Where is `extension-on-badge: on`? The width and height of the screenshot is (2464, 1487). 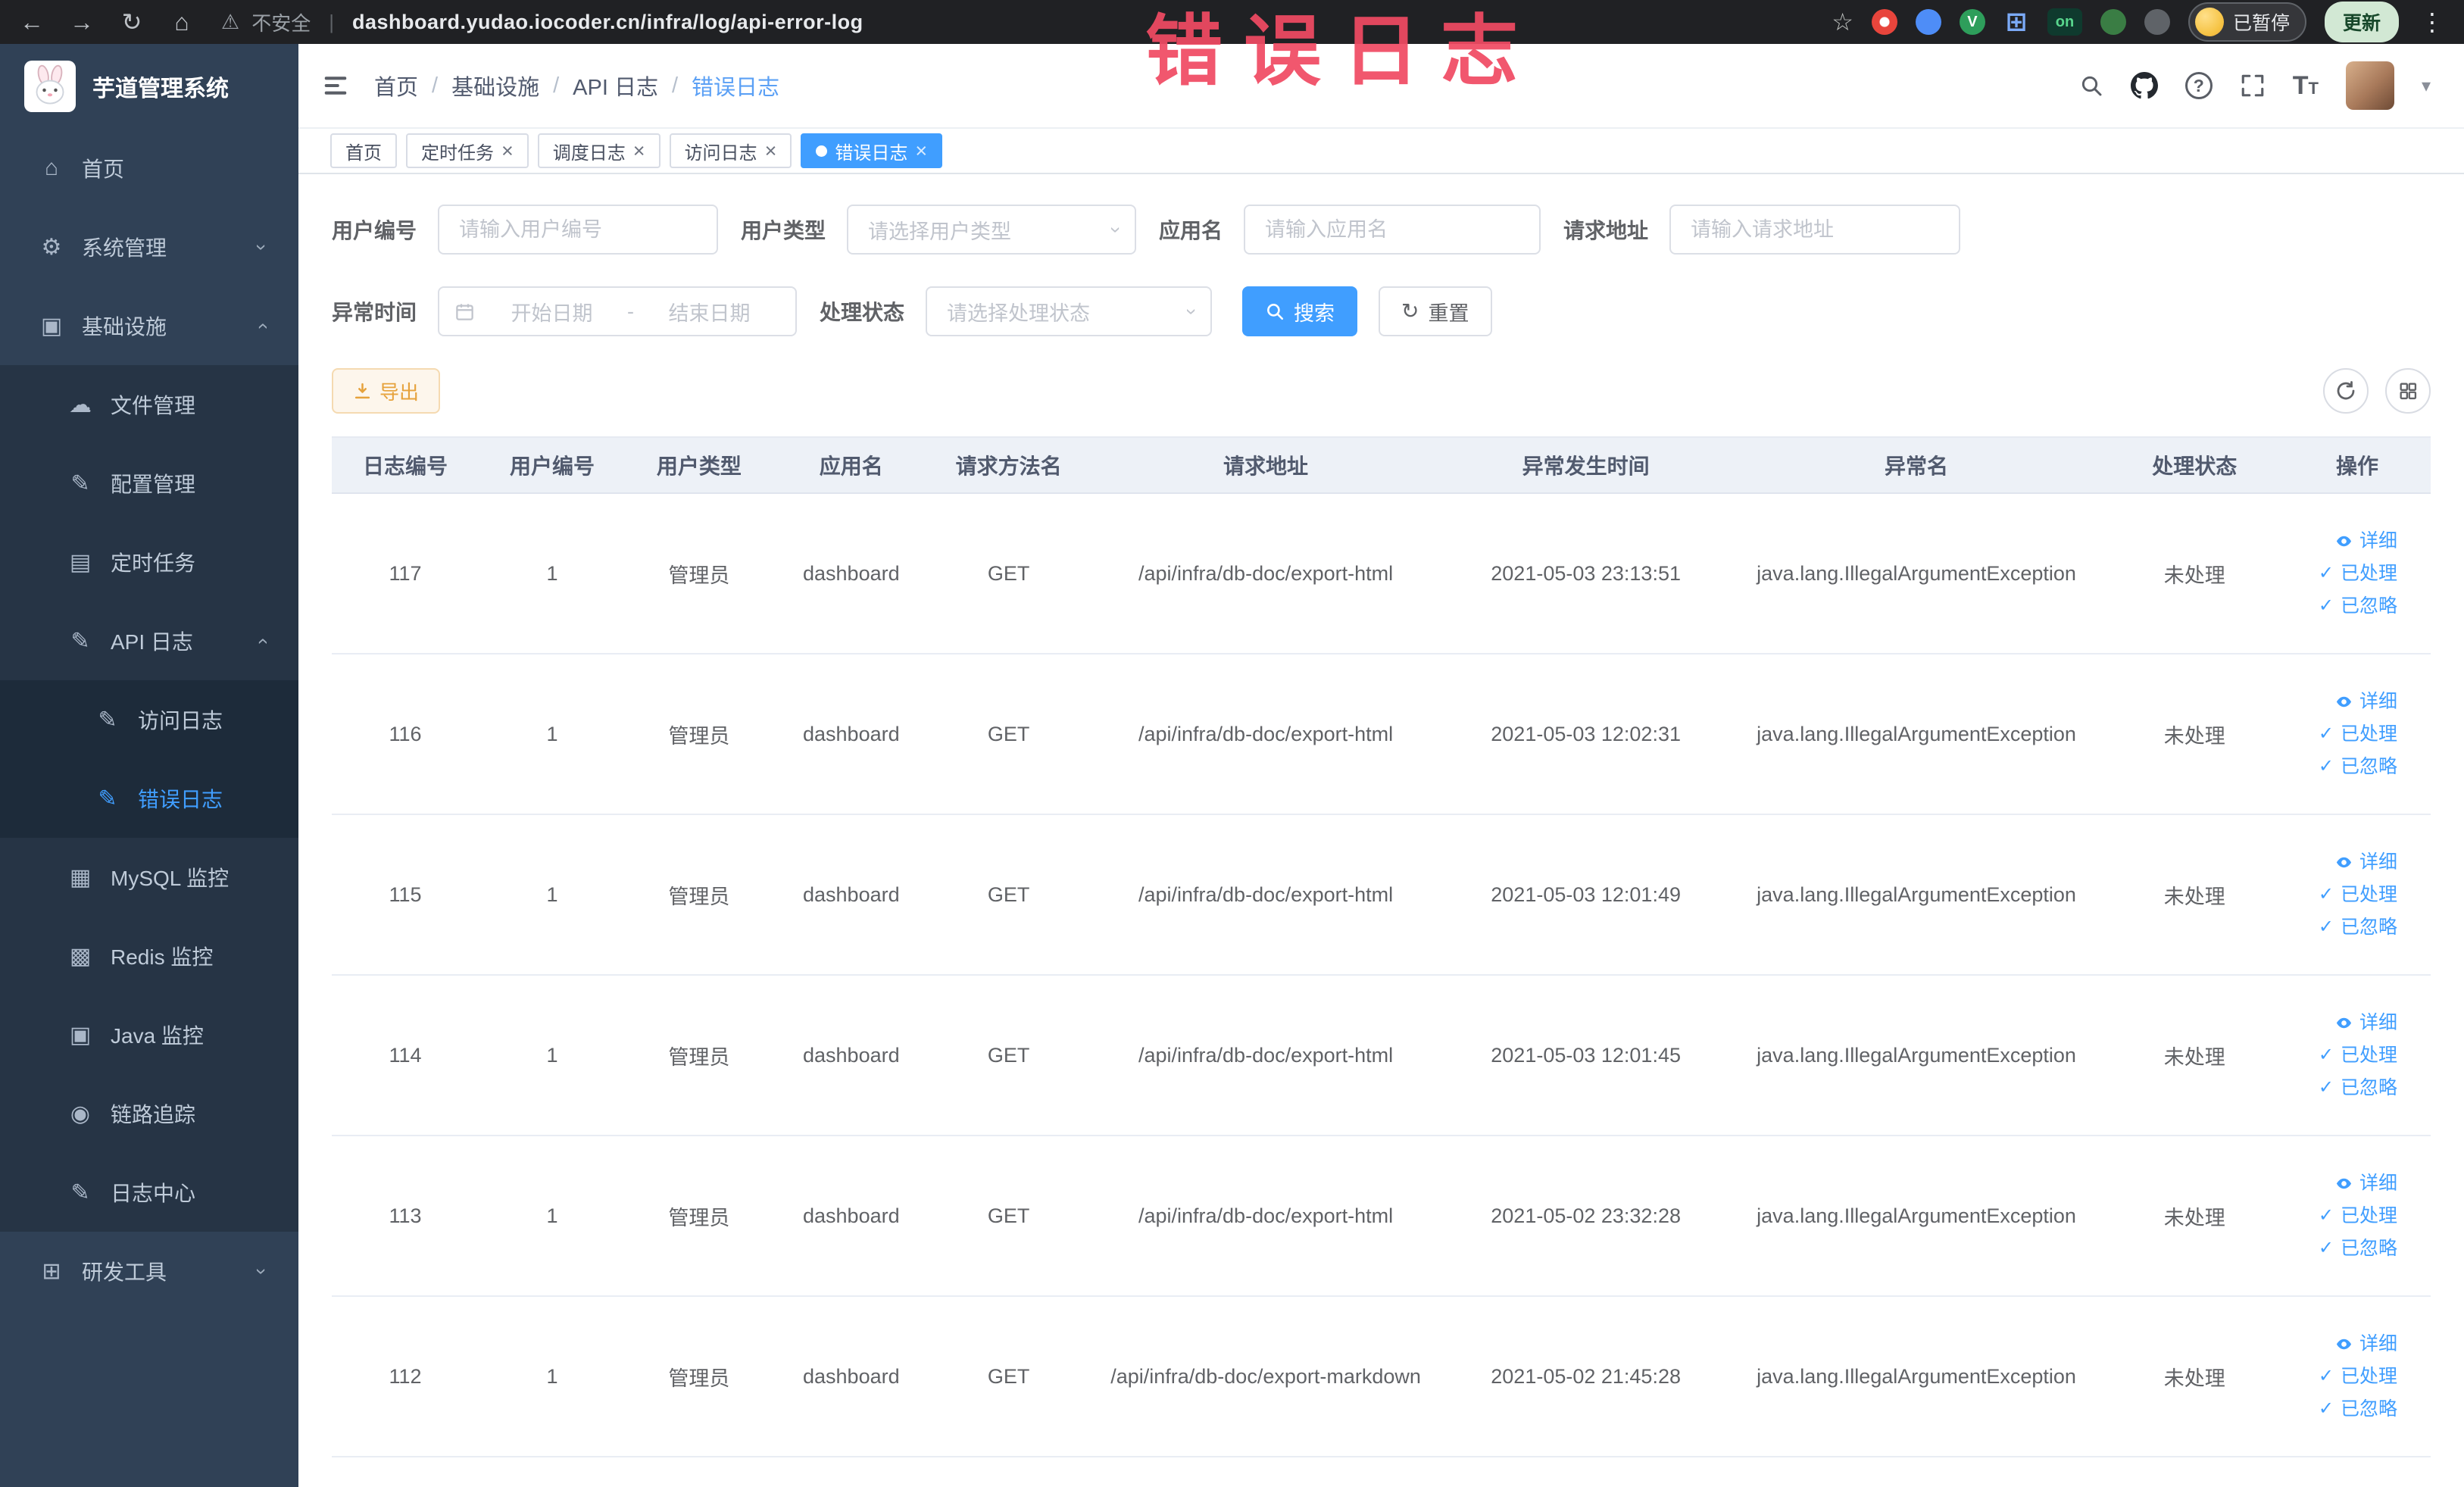 extension-on-badge: on is located at coordinates (2064, 22).